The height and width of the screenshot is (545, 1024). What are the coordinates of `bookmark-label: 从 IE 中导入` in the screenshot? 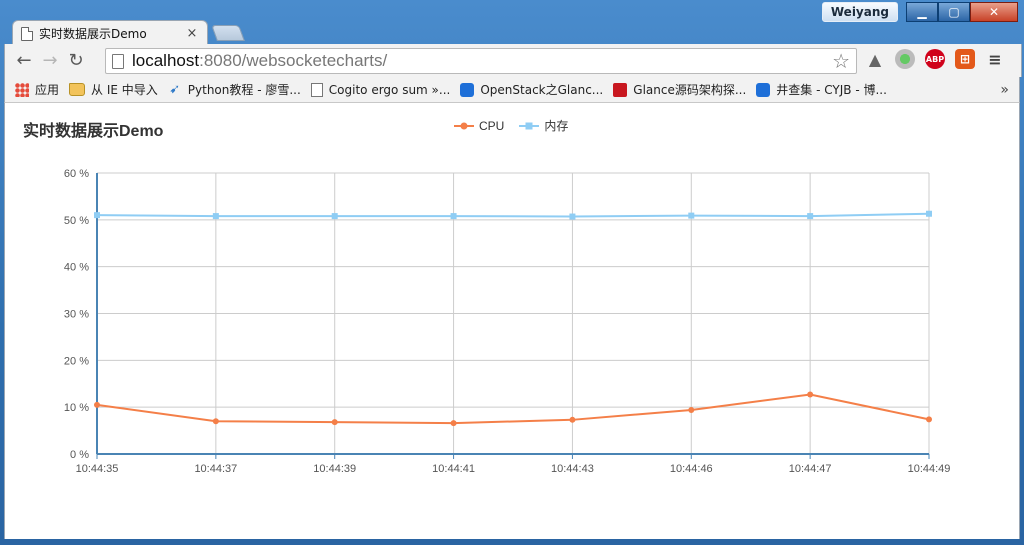 It's located at (124, 90).